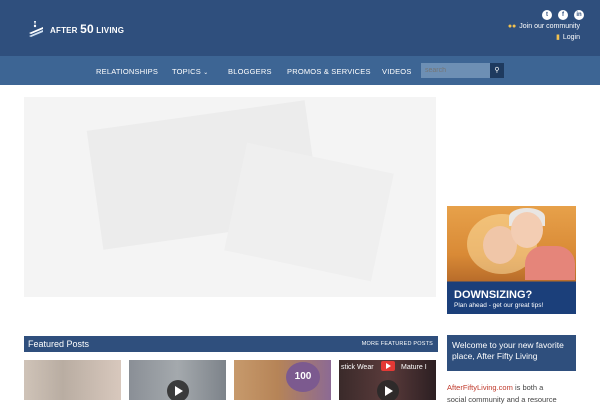  Describe the element at coordinates (493, 295) in the screenshot. I see `ad-title: DOWNSIZING?` at that location.